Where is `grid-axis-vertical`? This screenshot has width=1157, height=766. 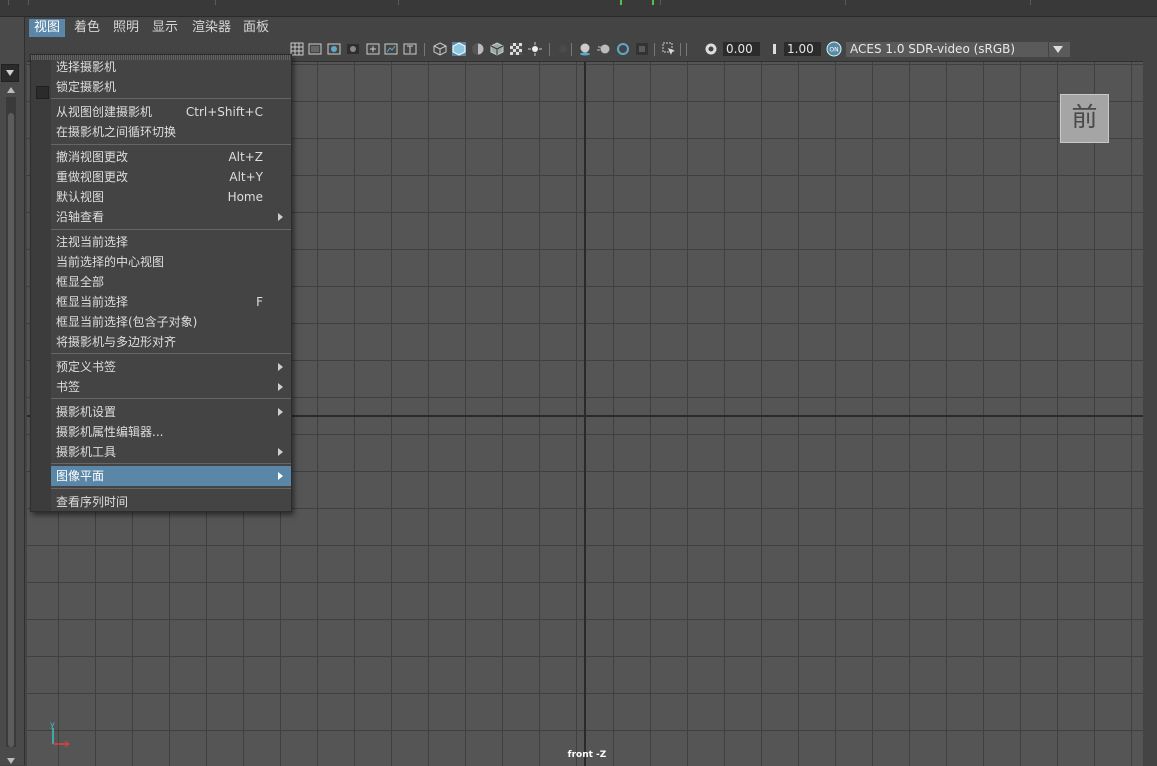 grid-axis-vertical is located at coordinates (585, 414).